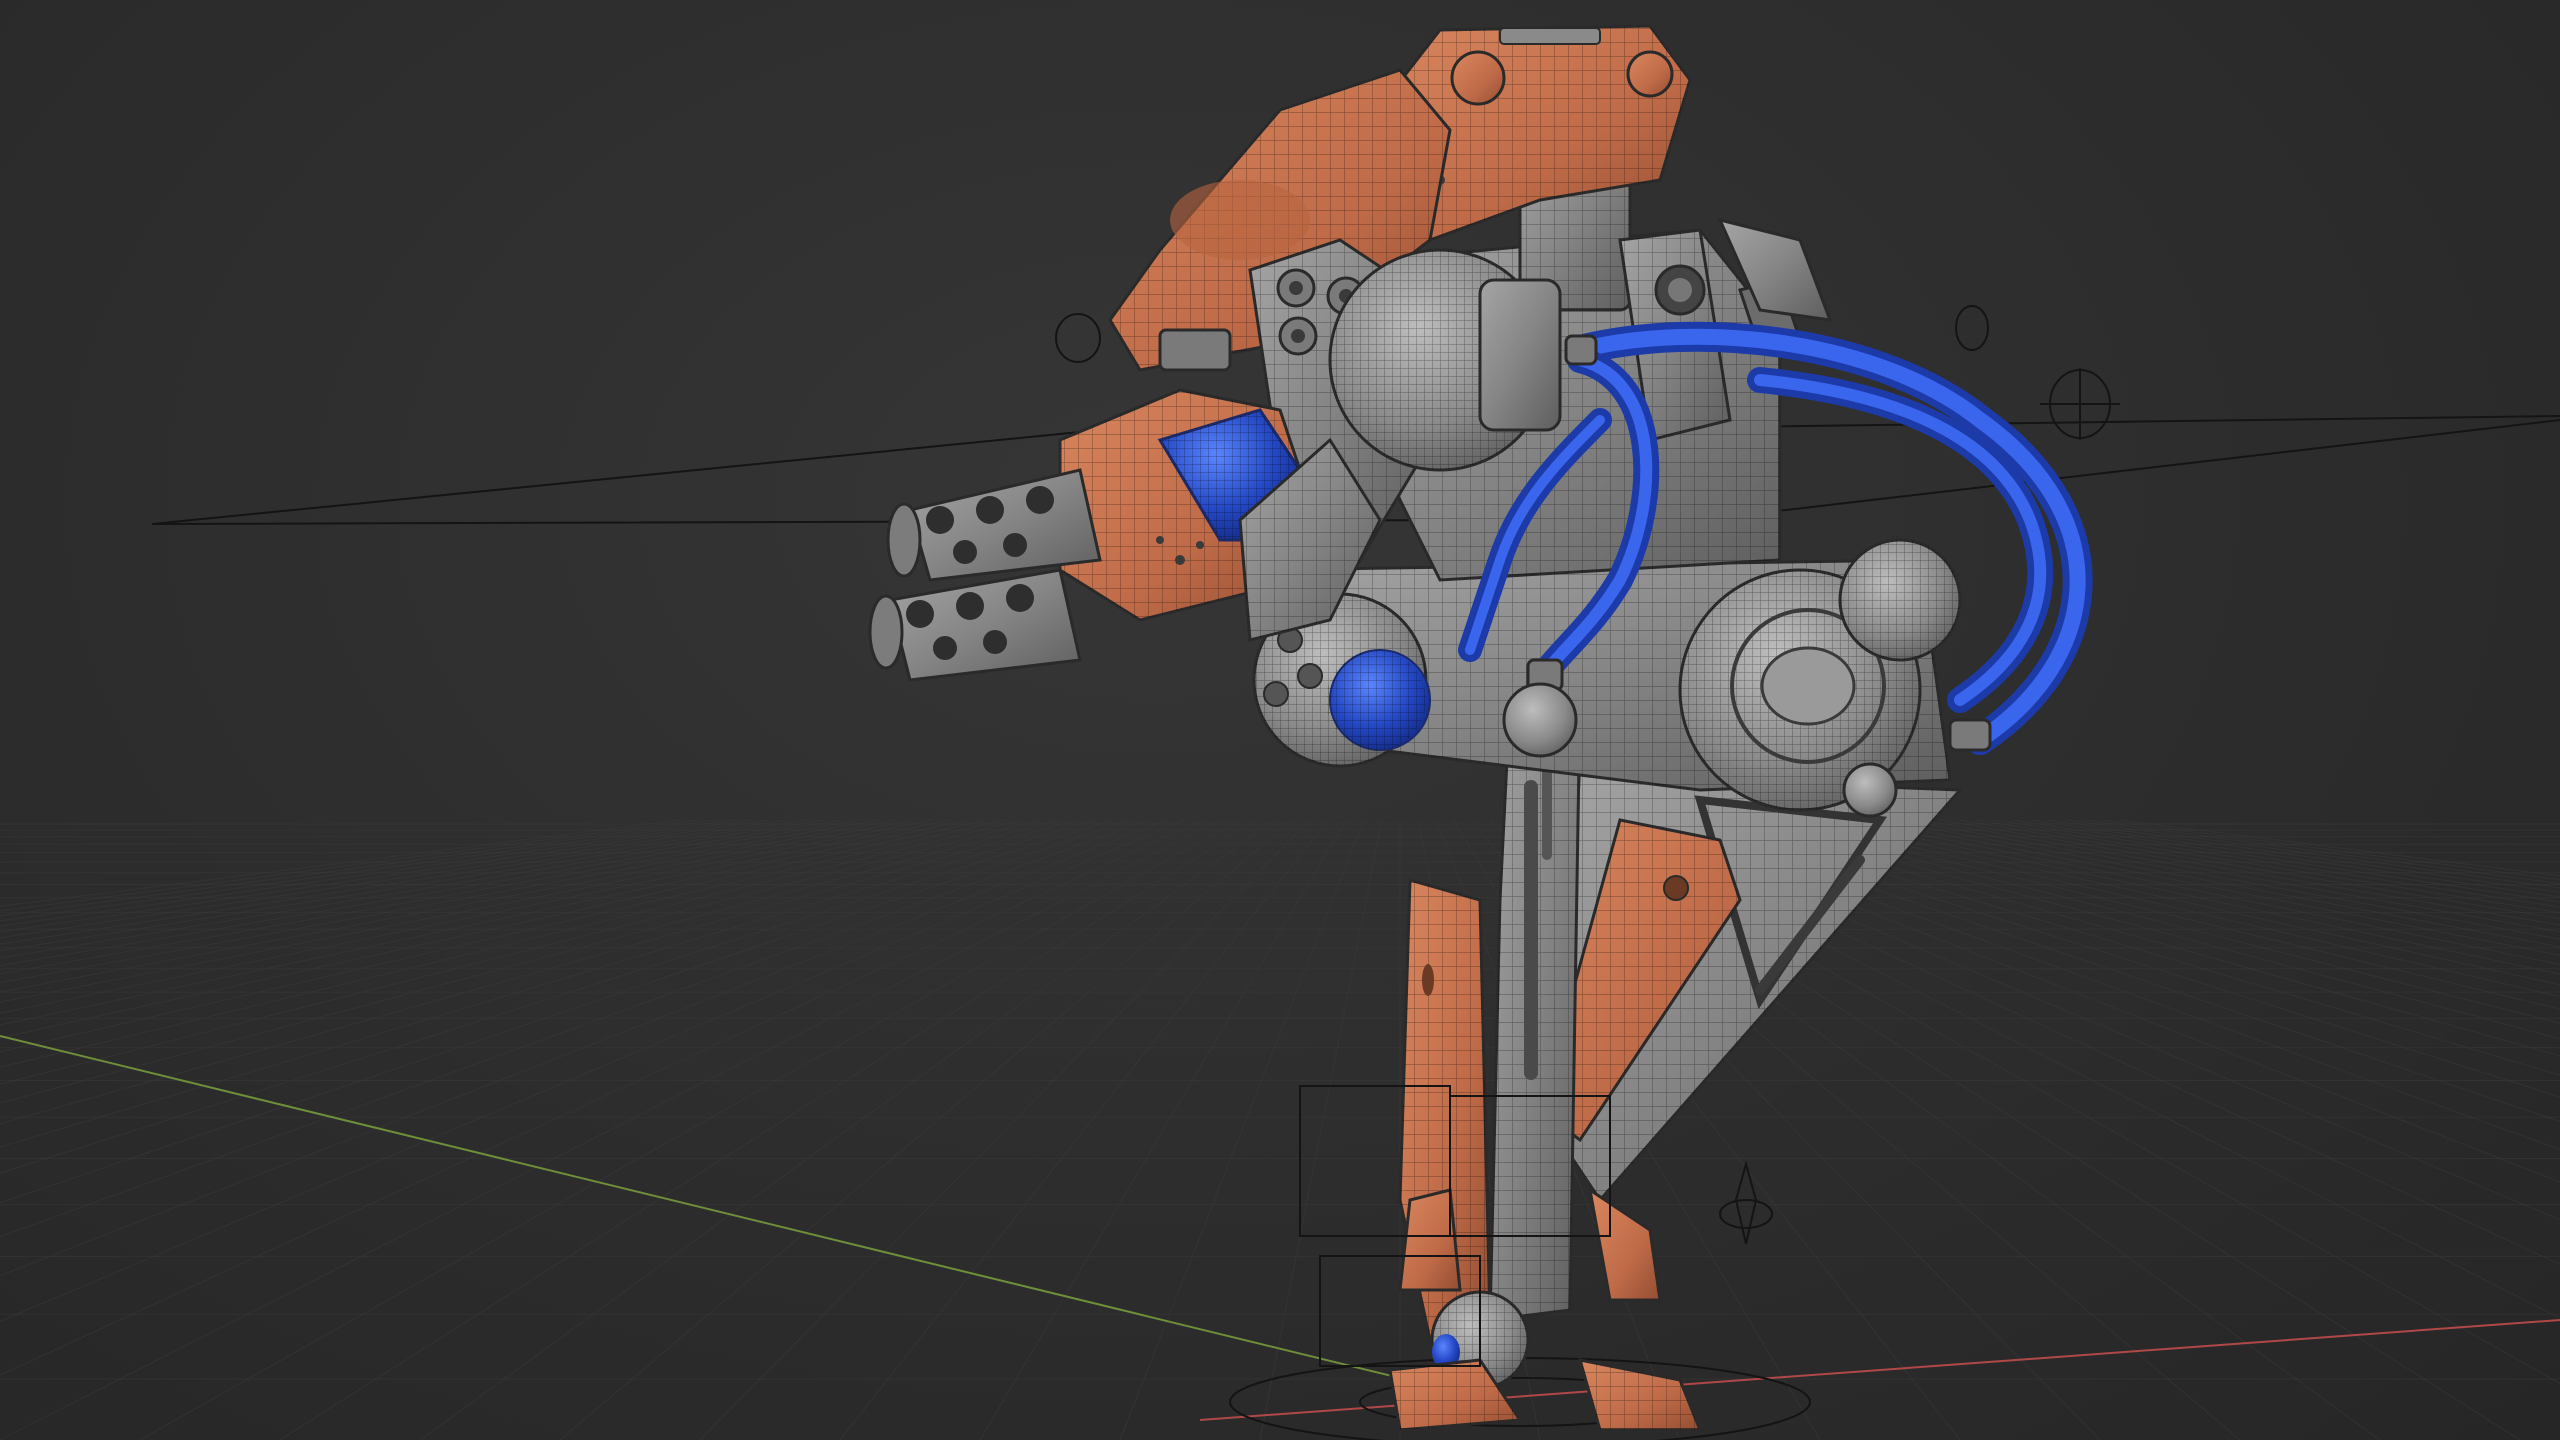 The image size is (2560, 1440). I want to click on rear-leg-strut, so click(1751, 980).